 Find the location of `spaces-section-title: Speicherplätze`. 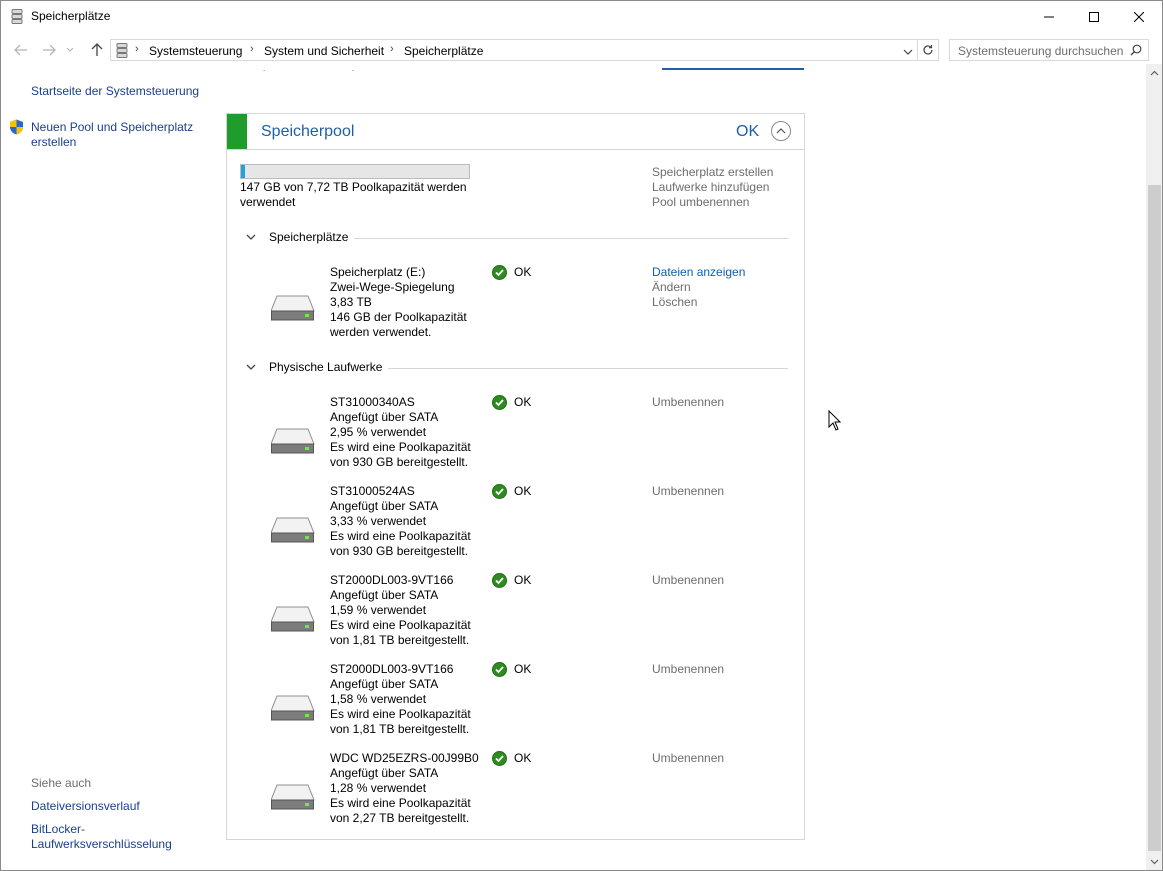

spaces-section-title: Speicherplätze is located at coordinates (312, 237).